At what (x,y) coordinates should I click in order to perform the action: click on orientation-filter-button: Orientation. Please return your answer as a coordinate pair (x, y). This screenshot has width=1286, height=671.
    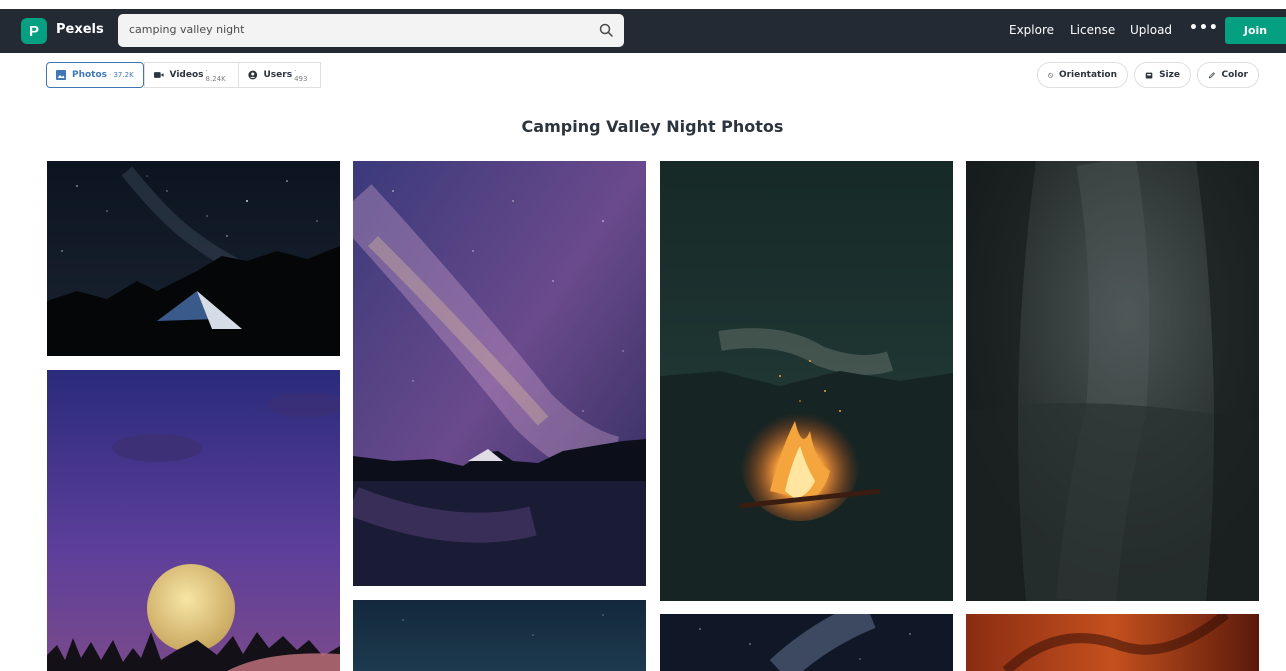
    Looking at the image, I should click on (1082, 75).